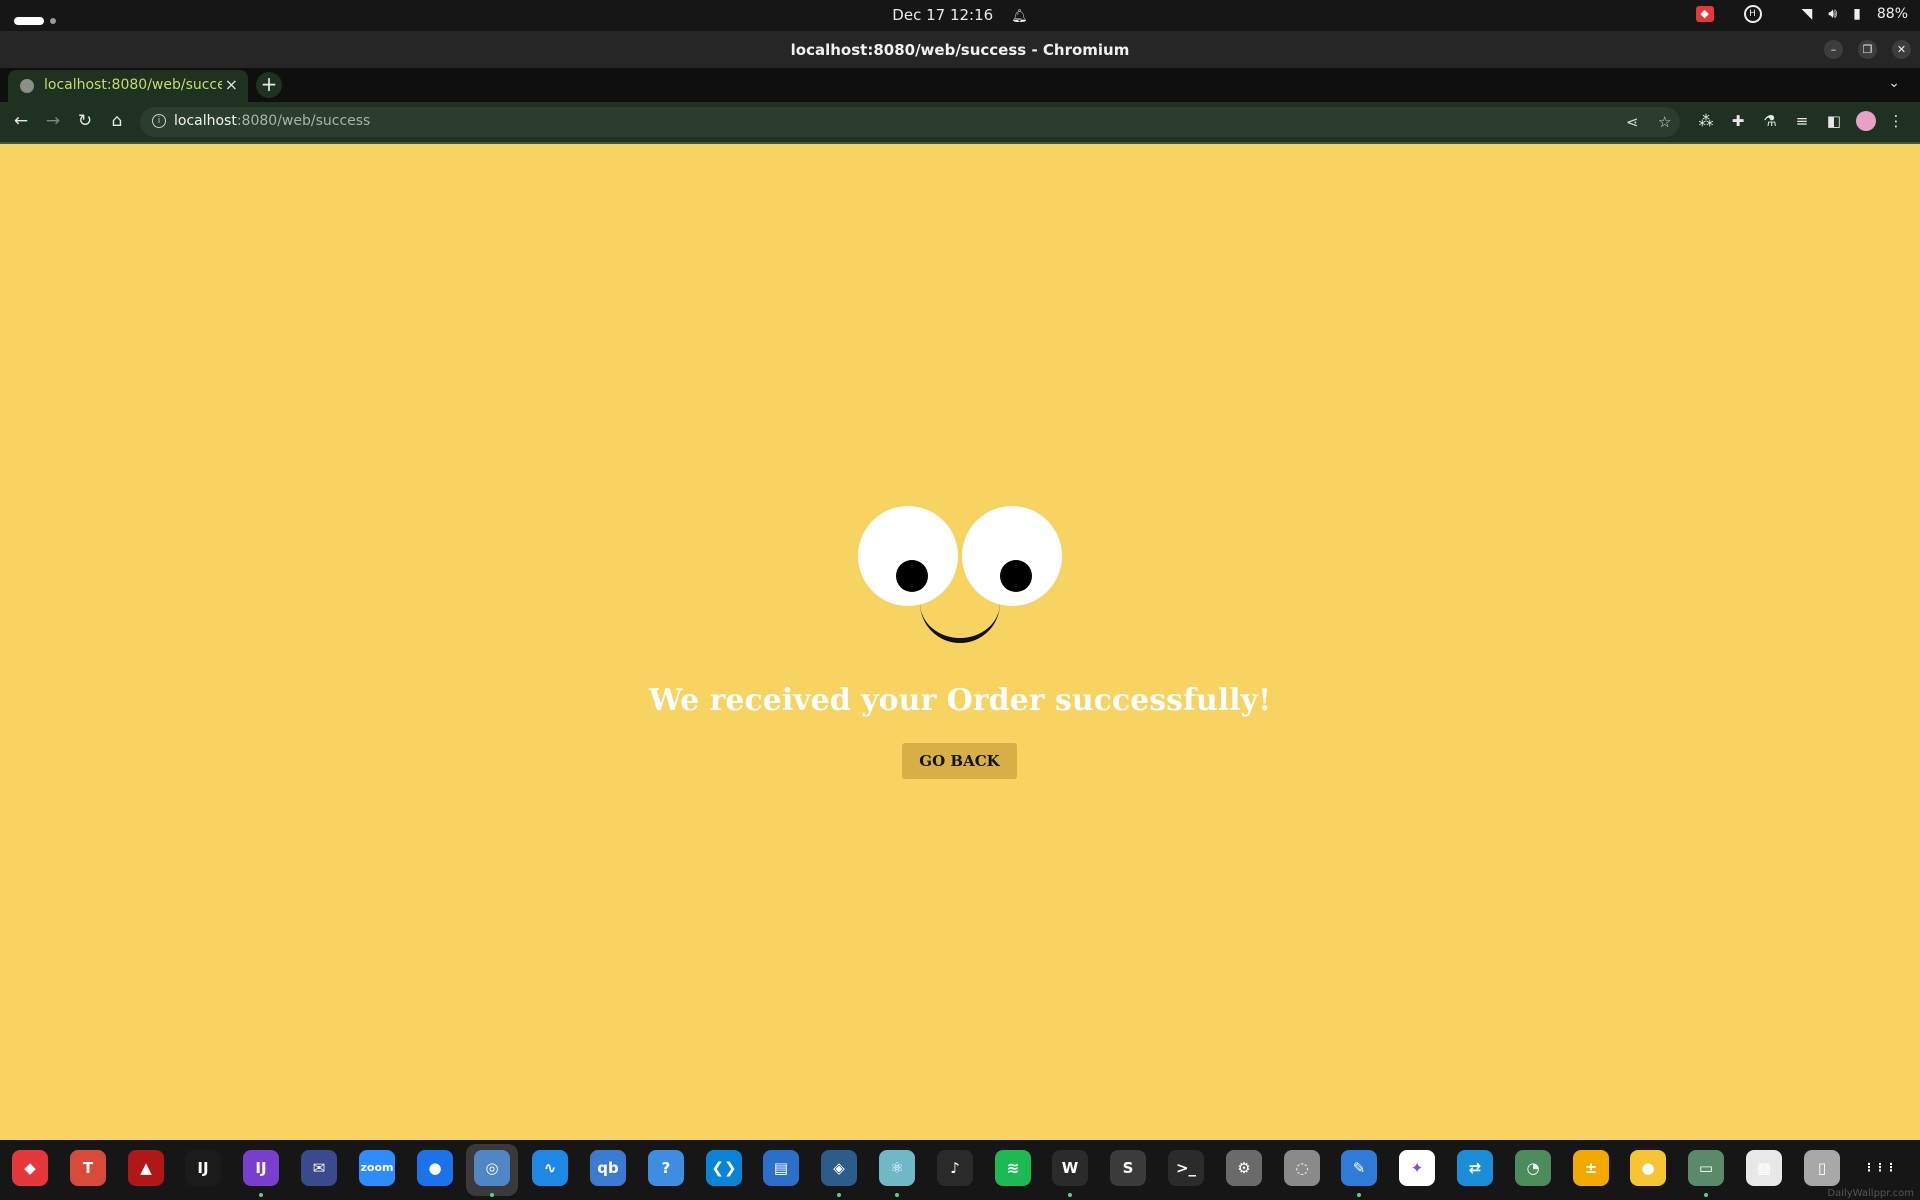 The image size is (1920, 1200). Describe the element at coordinates (27, 86) in the screenshot. I see `globe-icon` at that location.